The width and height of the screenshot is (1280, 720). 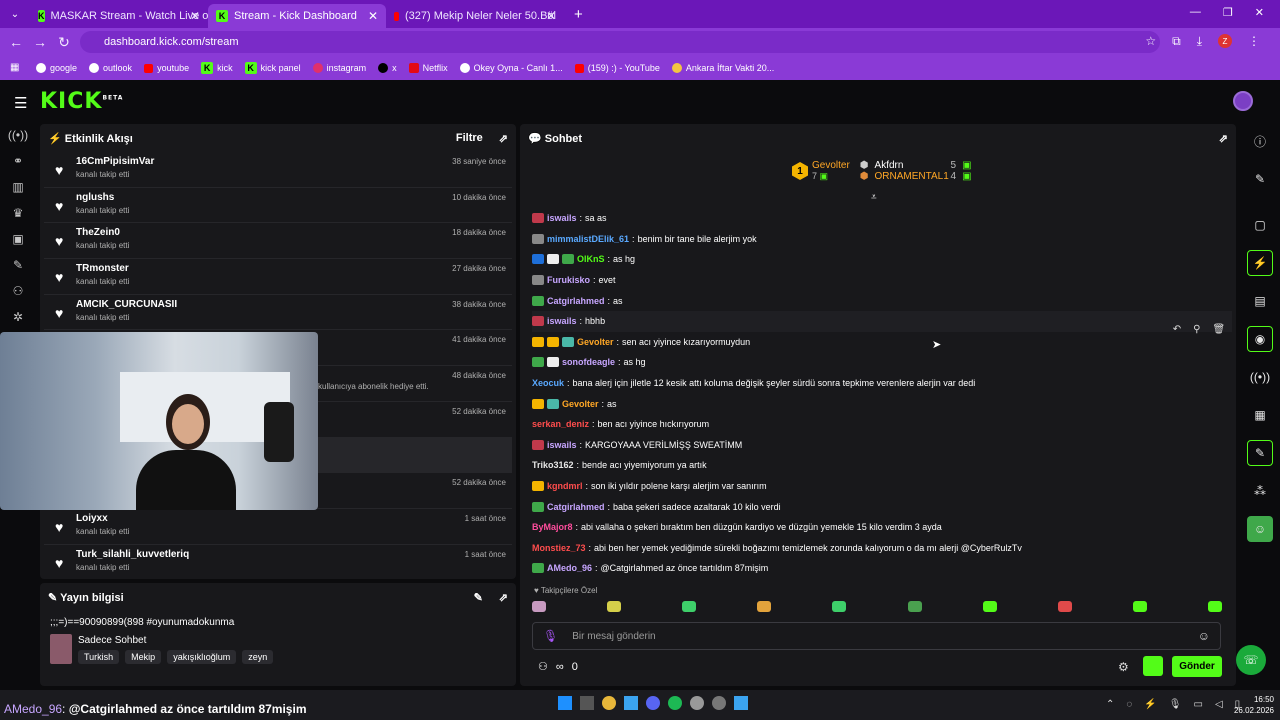 I want to click on chat-message: iswails: KARGOYAAA VERİLMİŞŞ SWEATİMM, so click(x=882, y=445).